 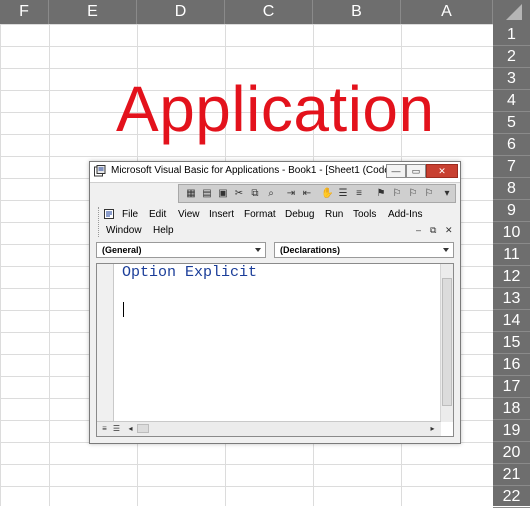 What do you see at coordinates (239, 193) in the screenshot?
I see `cut-icon: ✂` at bounding box center [239, 193].